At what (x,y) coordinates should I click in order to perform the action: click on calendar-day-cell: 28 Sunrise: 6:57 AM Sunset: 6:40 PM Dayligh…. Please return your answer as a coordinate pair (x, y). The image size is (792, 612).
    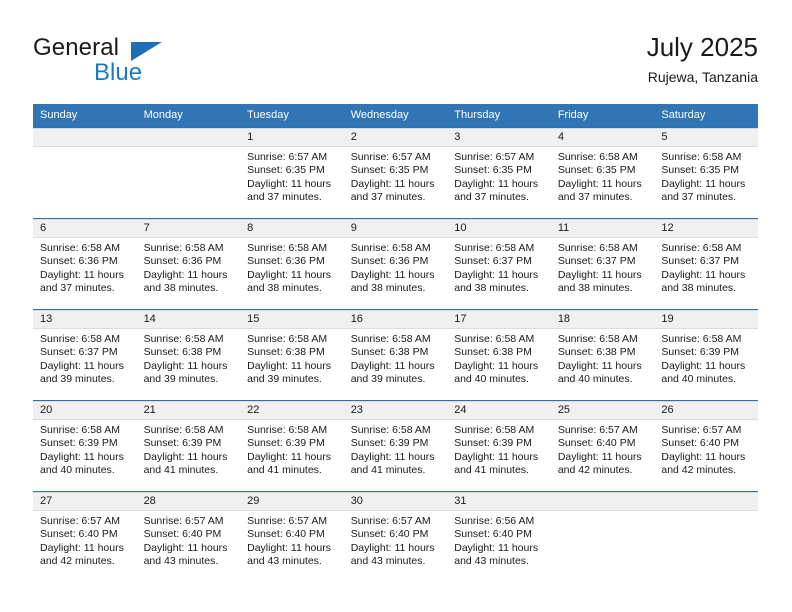
    Looking at the image, I should click on (188, 537).